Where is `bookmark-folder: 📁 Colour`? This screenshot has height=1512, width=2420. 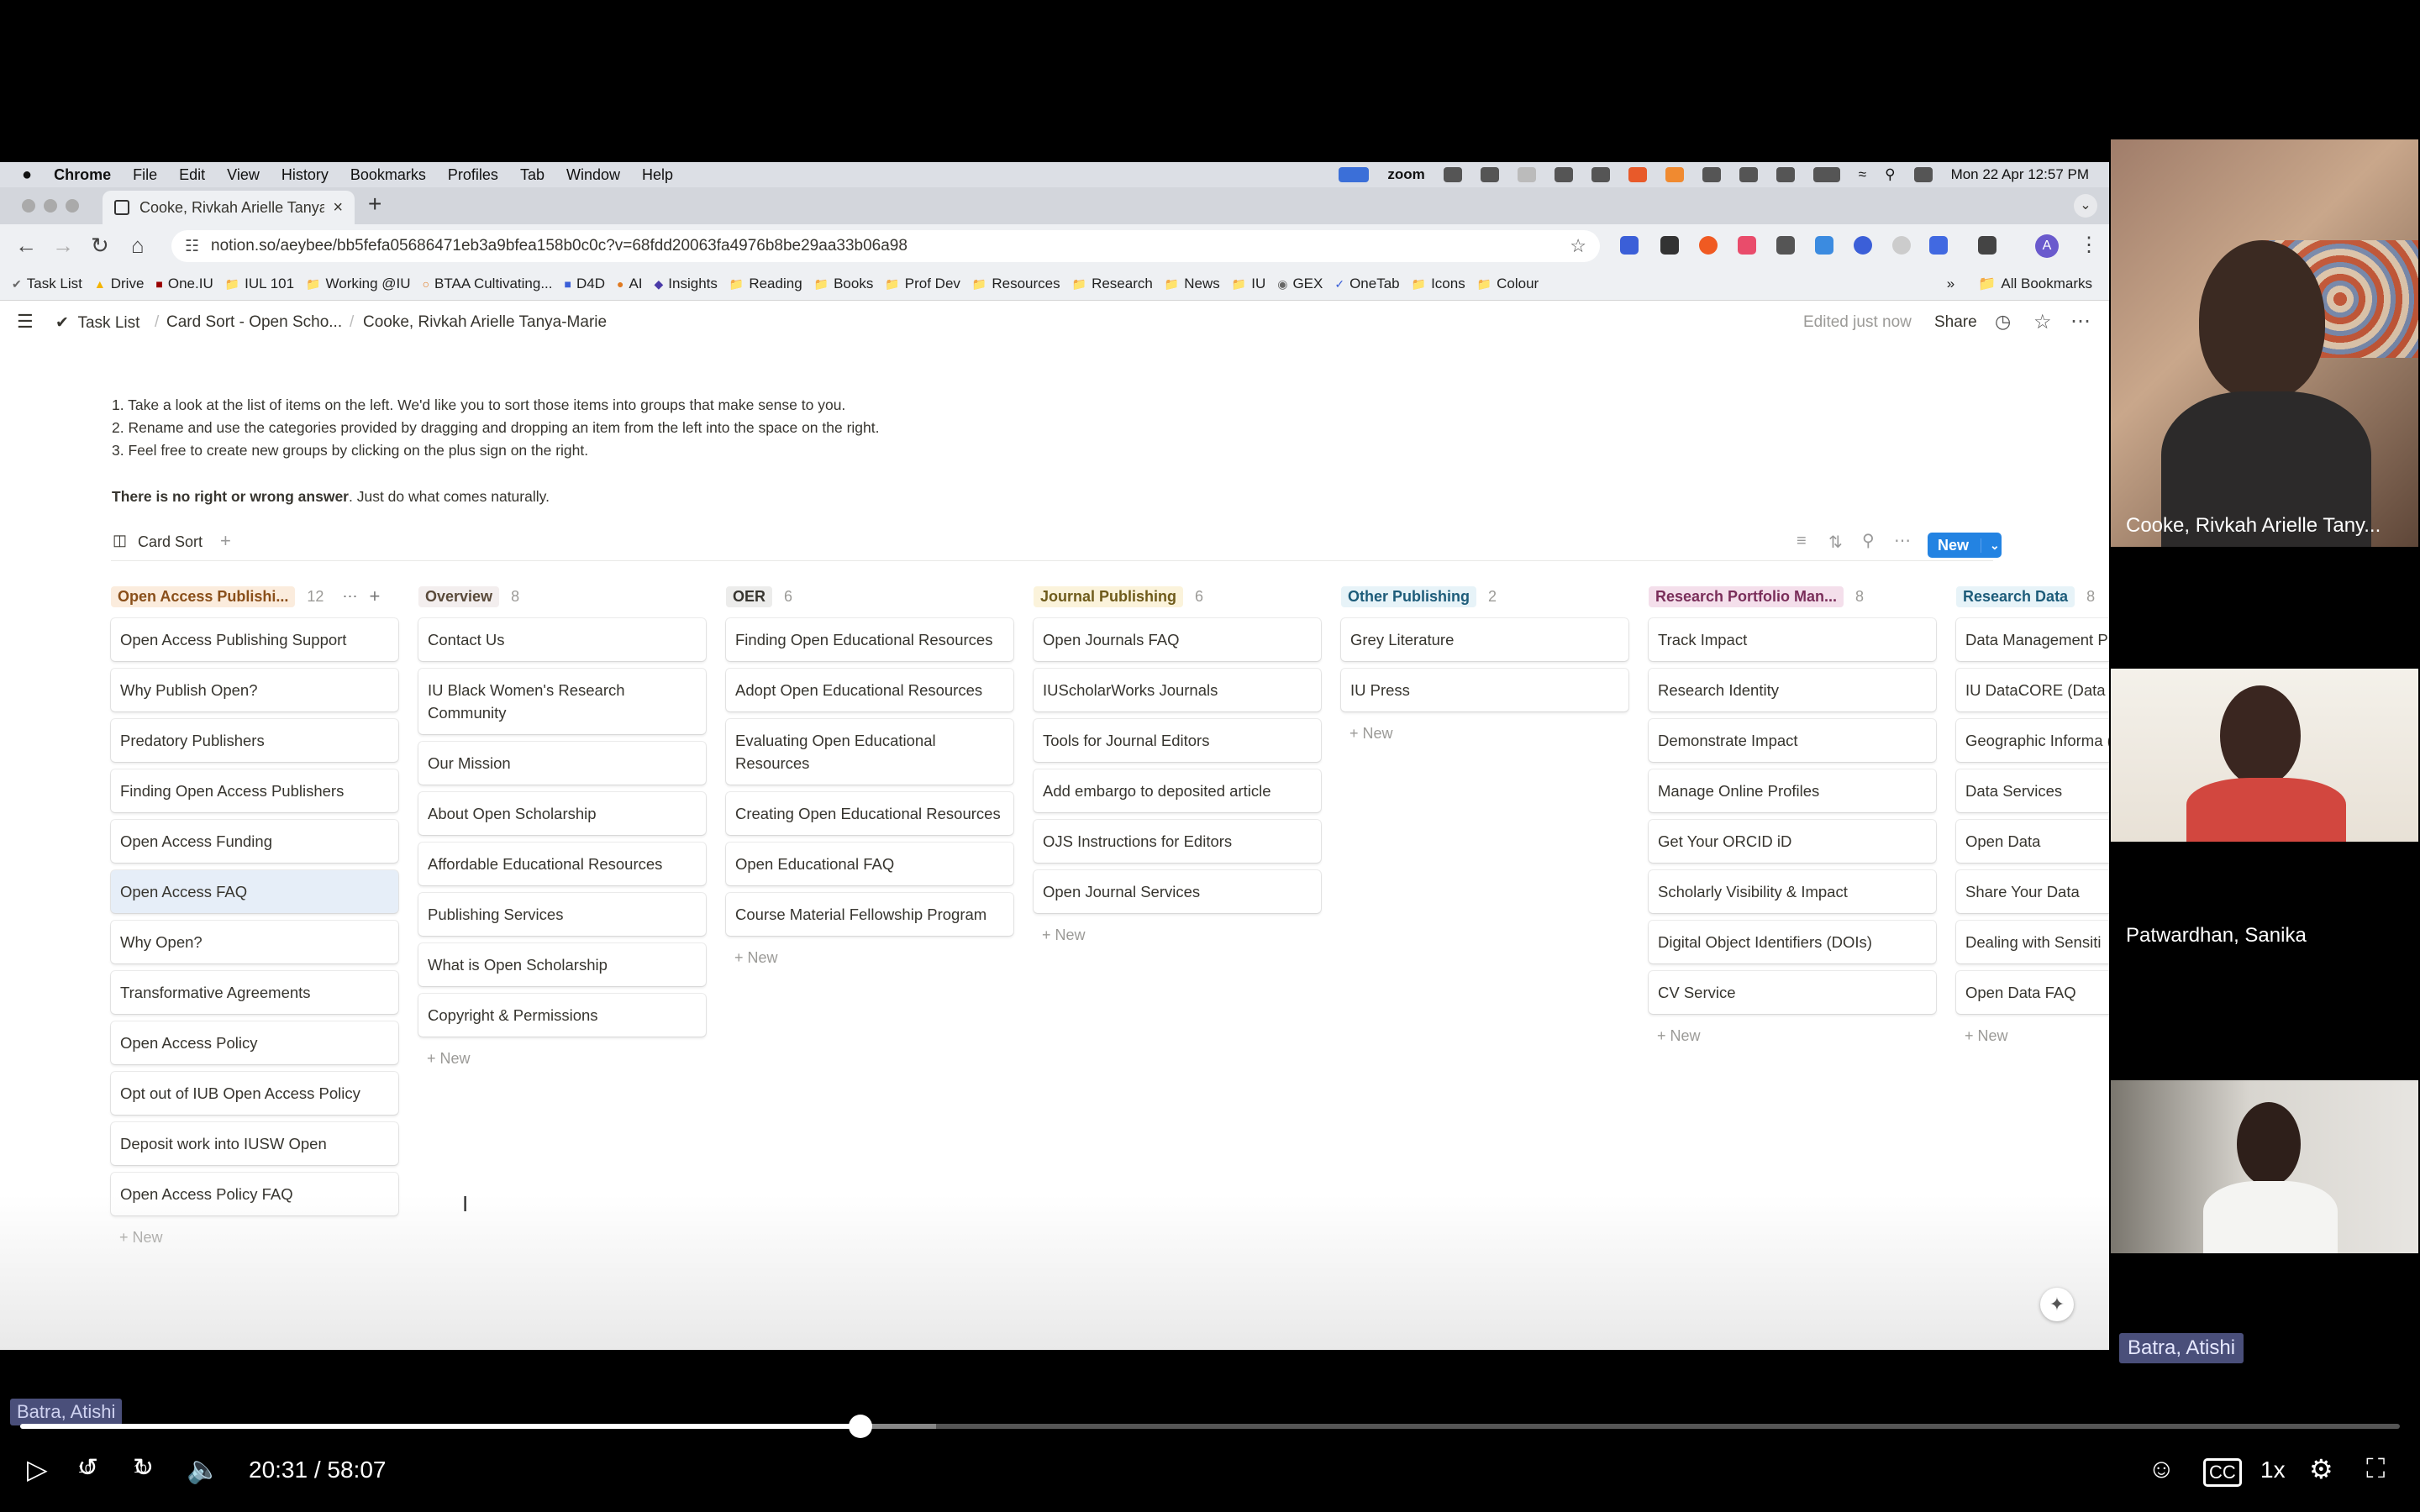 bookmark-folder: 📁 Colour is located at coordinates (1508, 284).